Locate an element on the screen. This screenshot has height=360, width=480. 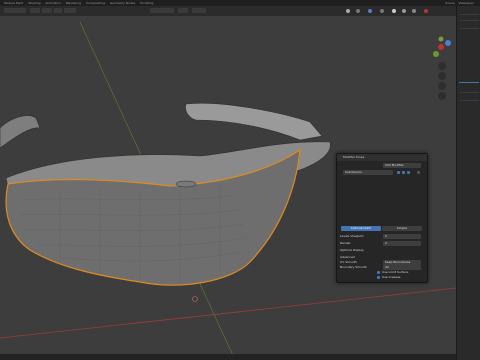
levels-viewport-field: 2 is located at coordinates (402, 236).